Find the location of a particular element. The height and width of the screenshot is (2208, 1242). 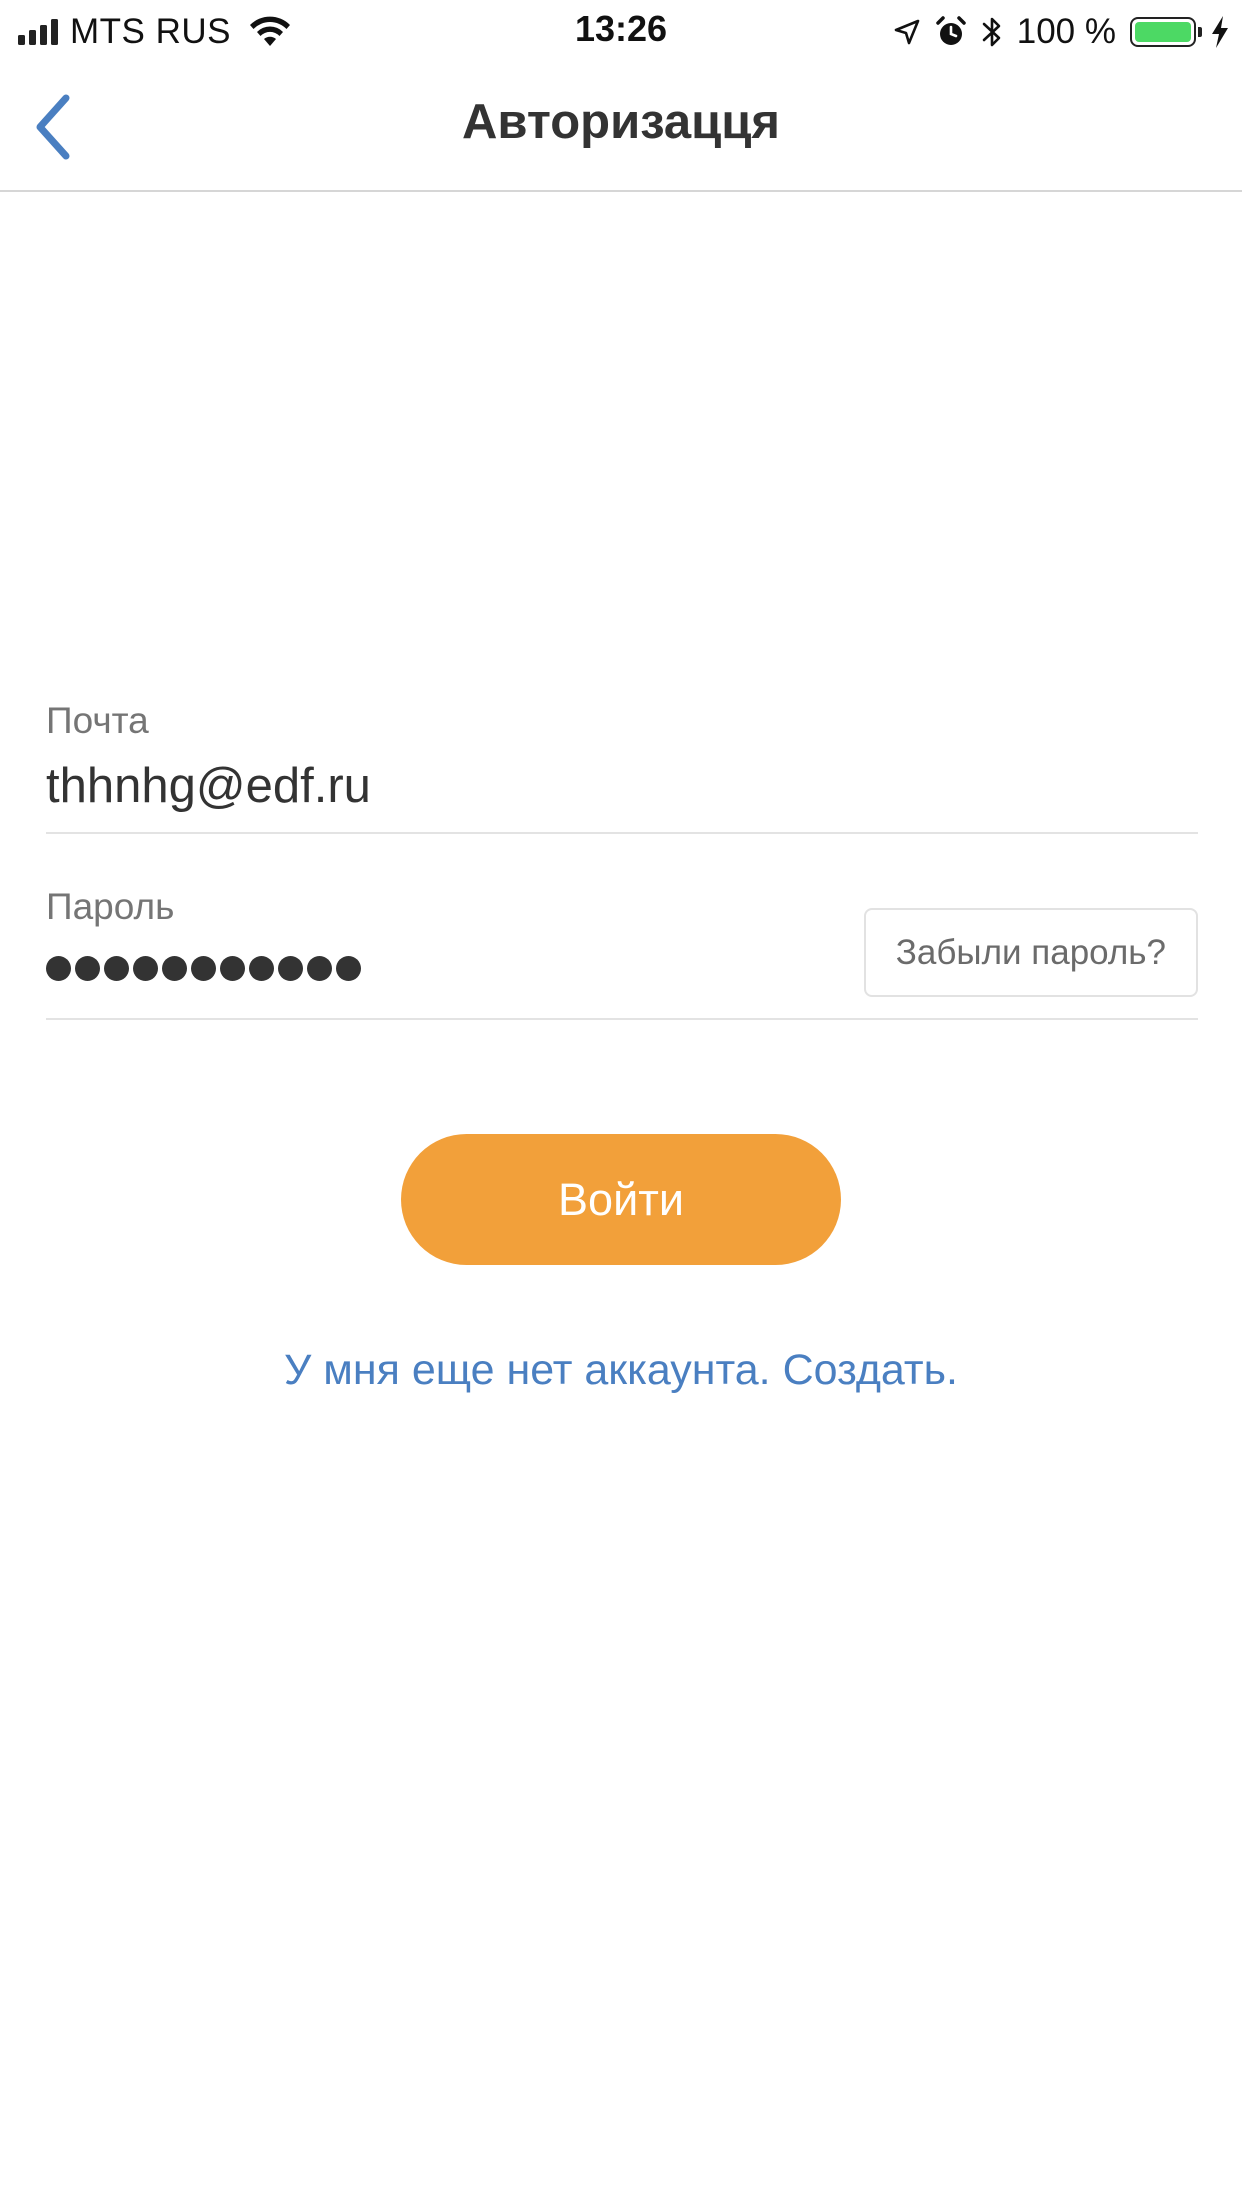

password-input is located at coordinates (203, 968).